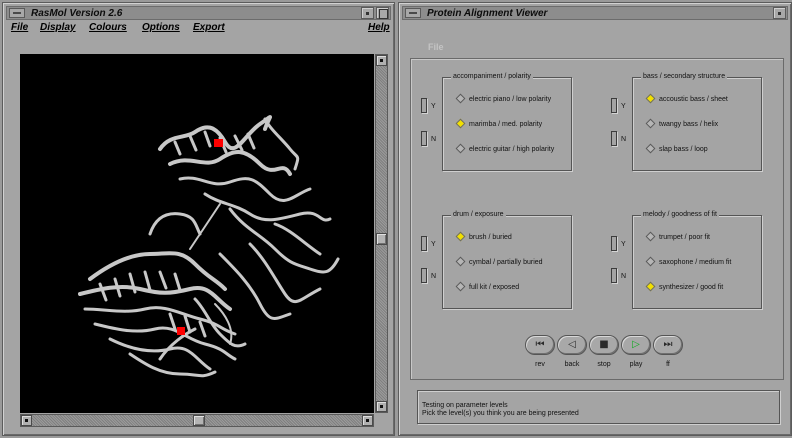 The width and height of the screenshot is (792, 438). What do you see at coordinates (683, 149) in the screenshot?
I see `radio-label: slap bass / loop` at bounding box center [683, 149].